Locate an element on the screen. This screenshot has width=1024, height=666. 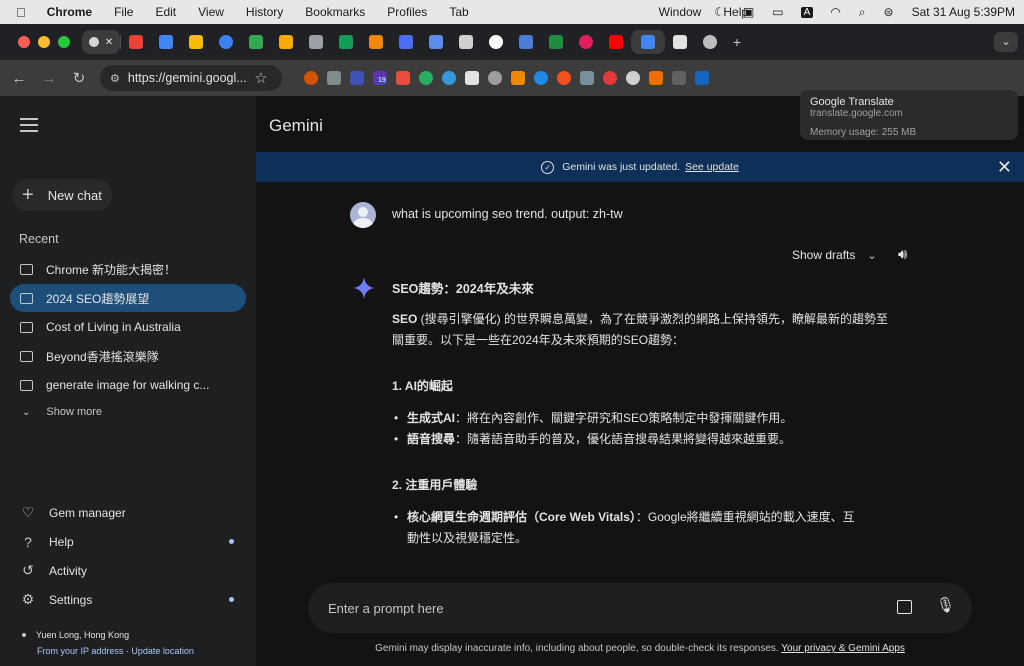
speaker-icon: 🔊︎ is located at coordinates (902, 254).